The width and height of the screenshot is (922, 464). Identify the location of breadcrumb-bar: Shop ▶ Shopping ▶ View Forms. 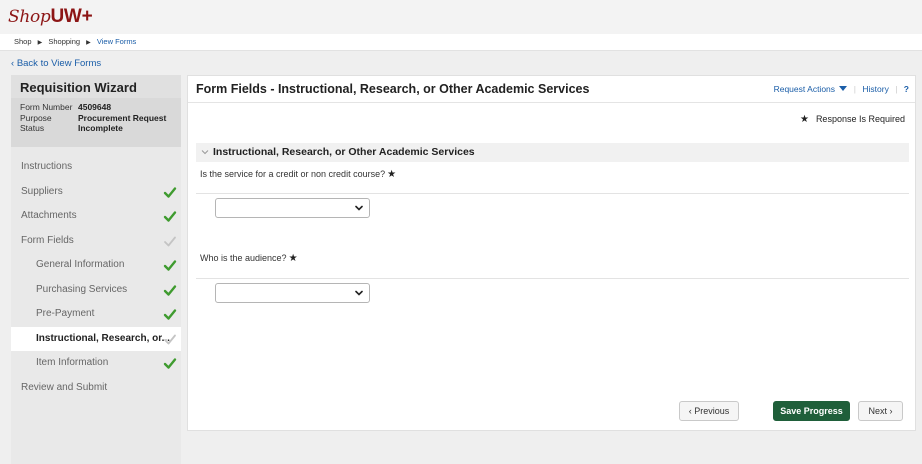
(461, 42).